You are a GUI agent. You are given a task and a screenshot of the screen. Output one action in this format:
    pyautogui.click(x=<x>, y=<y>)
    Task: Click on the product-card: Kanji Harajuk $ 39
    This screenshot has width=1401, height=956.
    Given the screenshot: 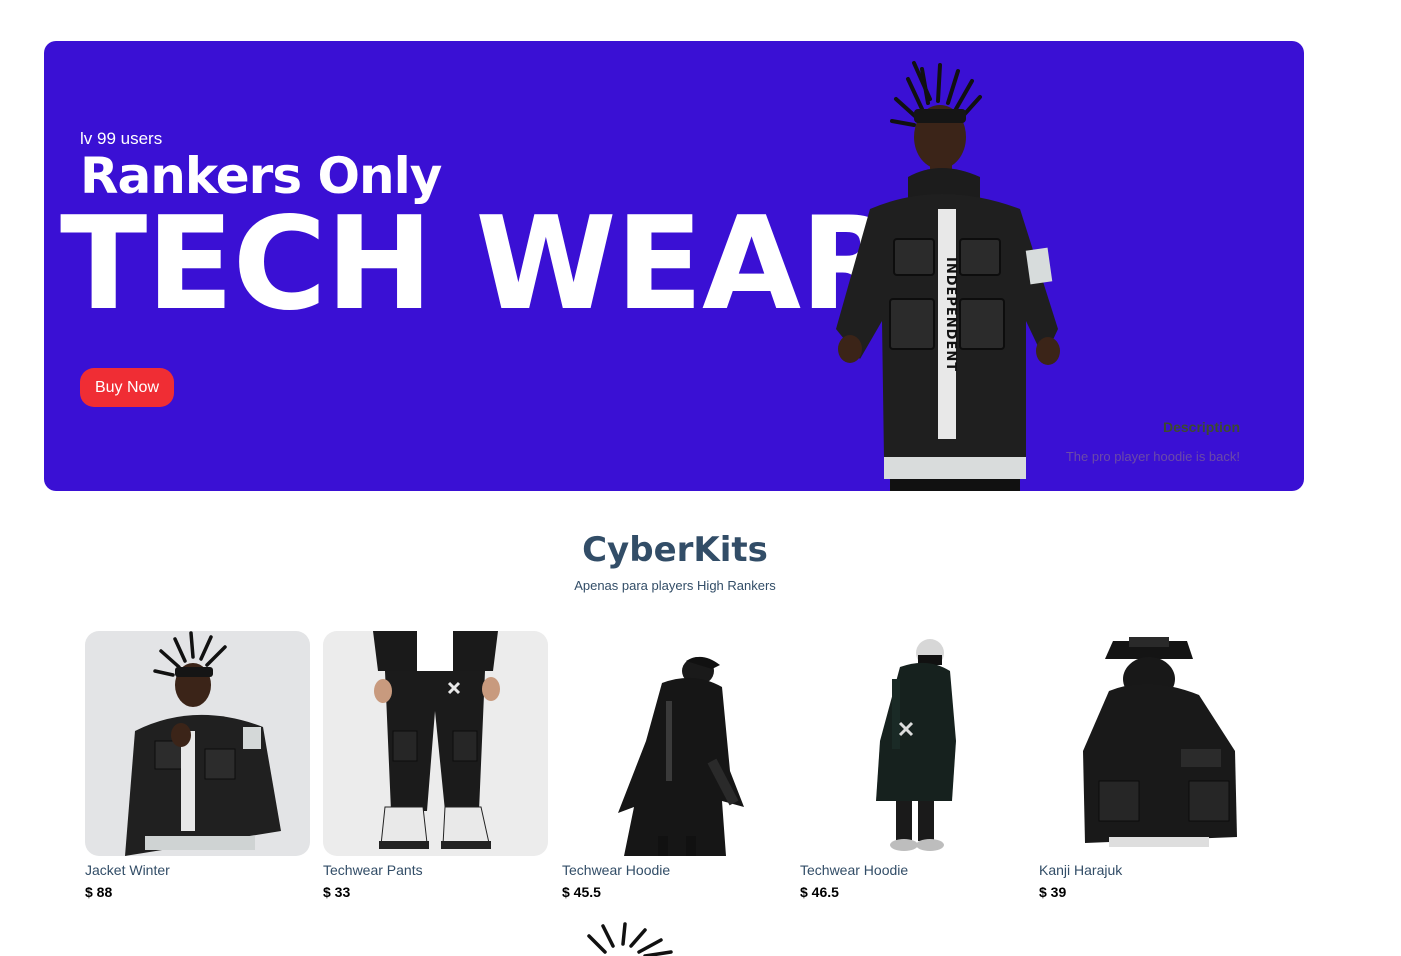 What is the action you would take?
    pyautogui.click(x=1151, y=765)
    